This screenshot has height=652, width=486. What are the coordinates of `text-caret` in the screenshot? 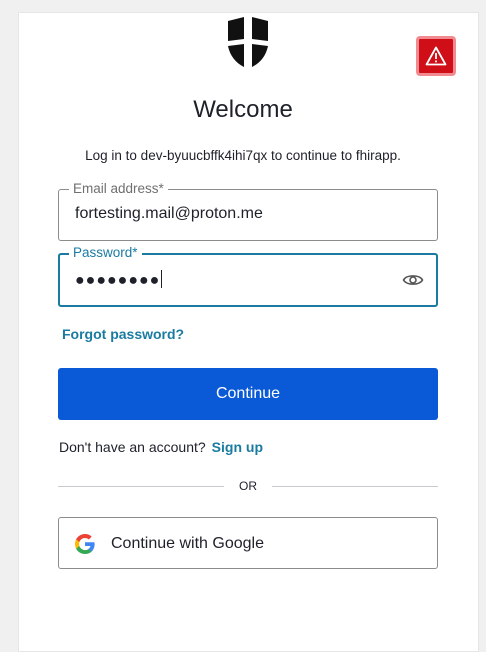 It's located at (162, 279).